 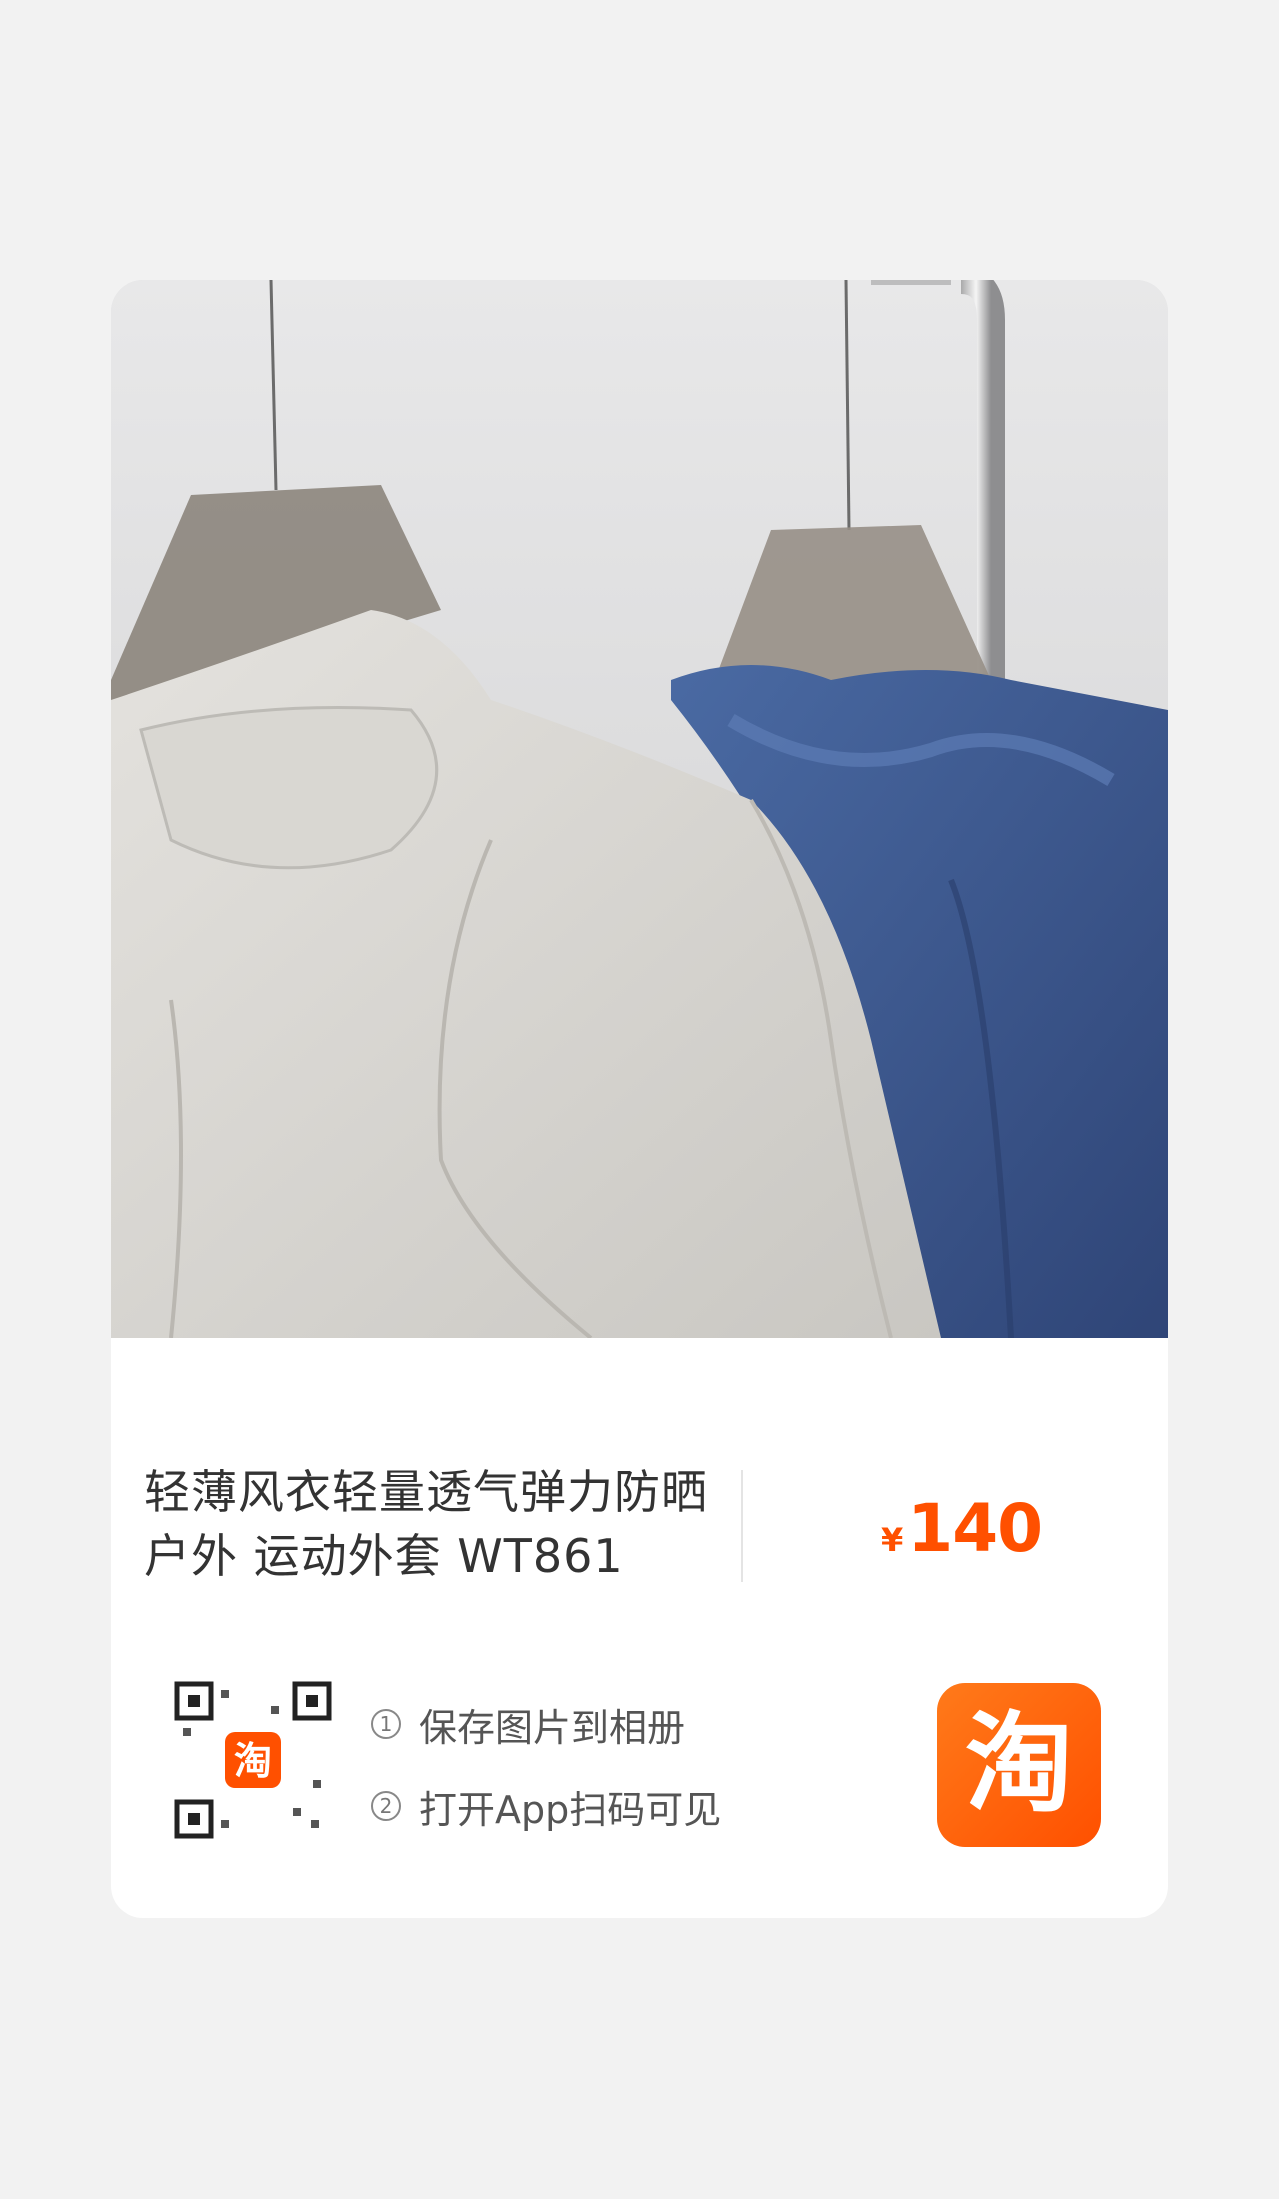 I want to click on step-2-number: 2, so click(x=386, y=1806).